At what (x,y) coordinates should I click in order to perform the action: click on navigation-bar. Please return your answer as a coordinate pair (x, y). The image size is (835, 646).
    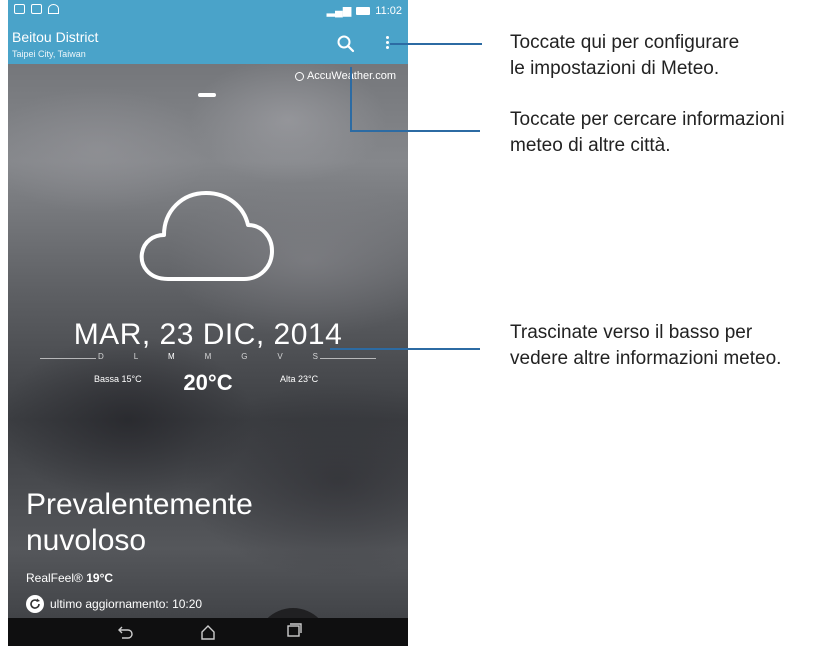
    Looking at the image, I should click on (208, 632).